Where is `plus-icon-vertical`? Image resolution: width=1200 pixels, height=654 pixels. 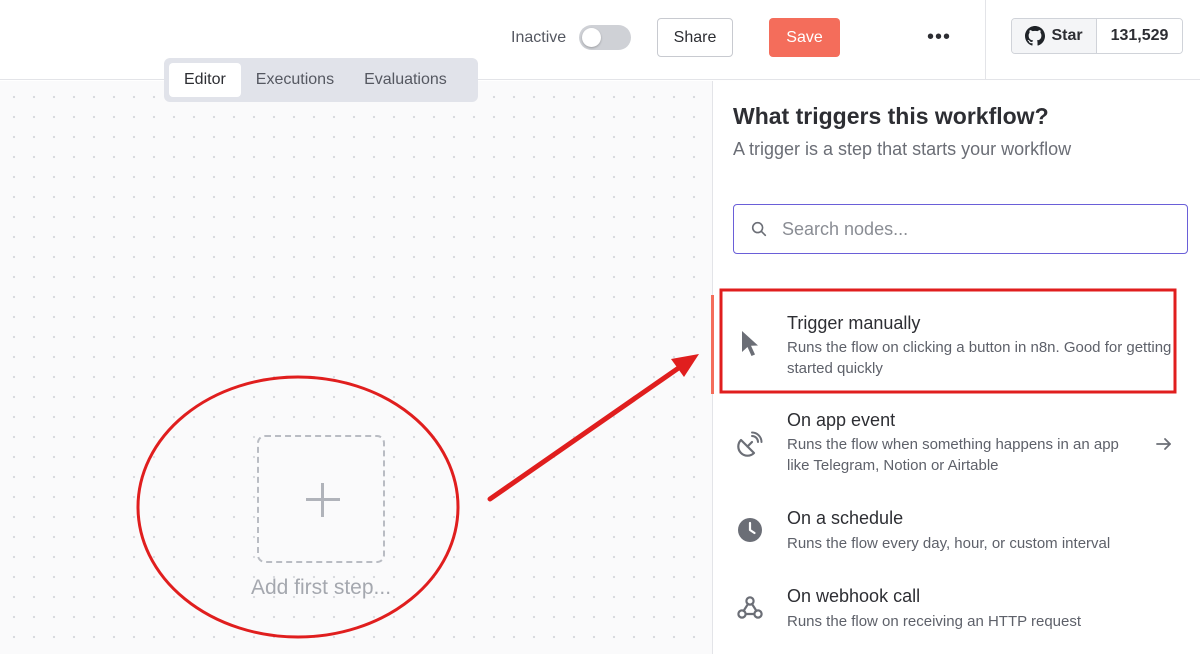 plus-icon-vertical is located at coordinates (322, 500).